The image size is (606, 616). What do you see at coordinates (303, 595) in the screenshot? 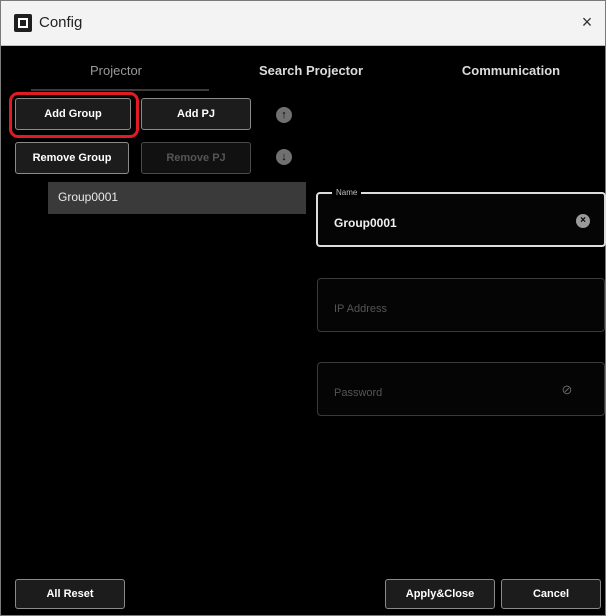
I see `footer-bar: All Reset Apply&Close Cancel` at bounding box center [303, 595].